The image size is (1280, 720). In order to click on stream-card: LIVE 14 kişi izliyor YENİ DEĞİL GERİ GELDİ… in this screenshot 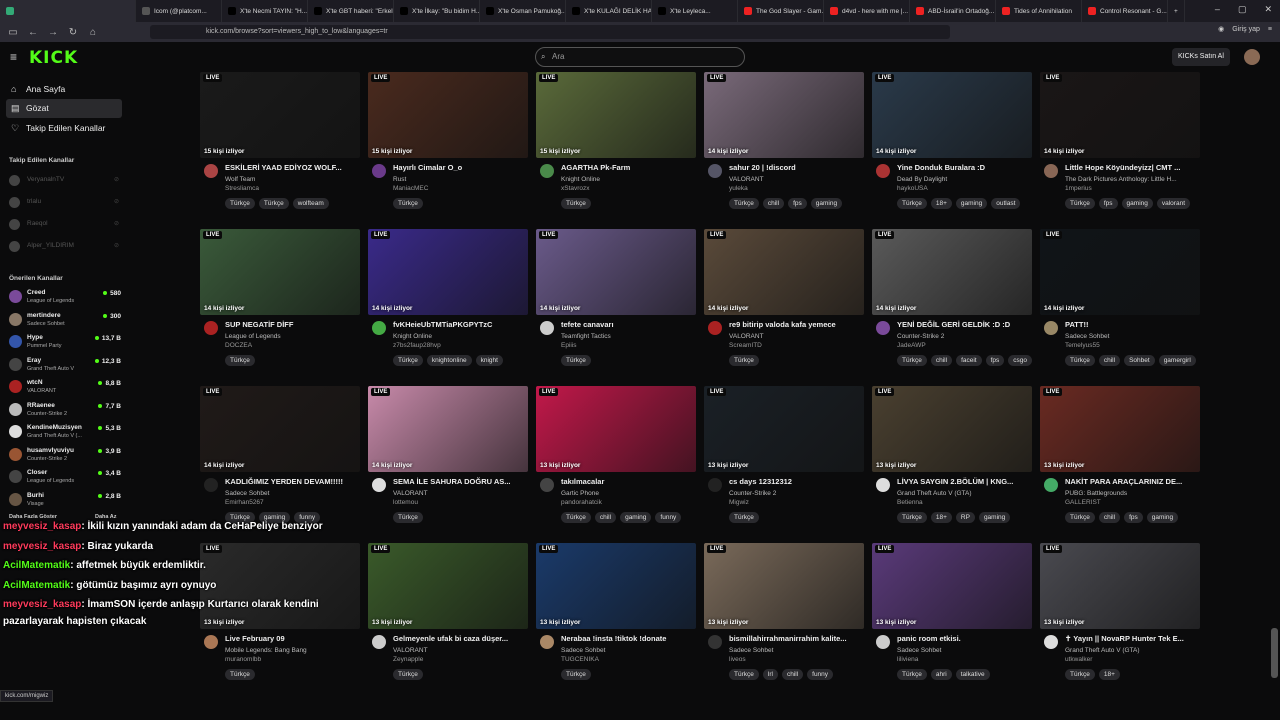, I will do `click(952, 304)`.